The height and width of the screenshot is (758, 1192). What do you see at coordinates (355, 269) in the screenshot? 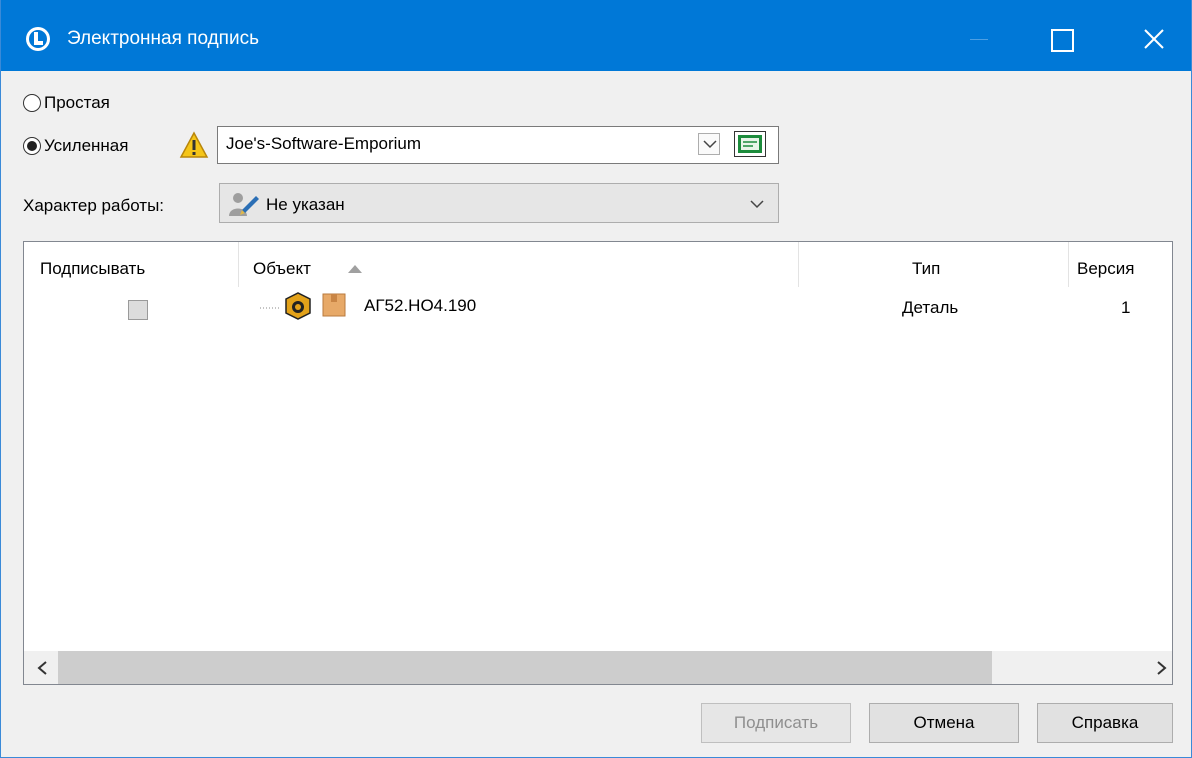
I see `sort-ascending-icon` at bounding box center [355, 269].